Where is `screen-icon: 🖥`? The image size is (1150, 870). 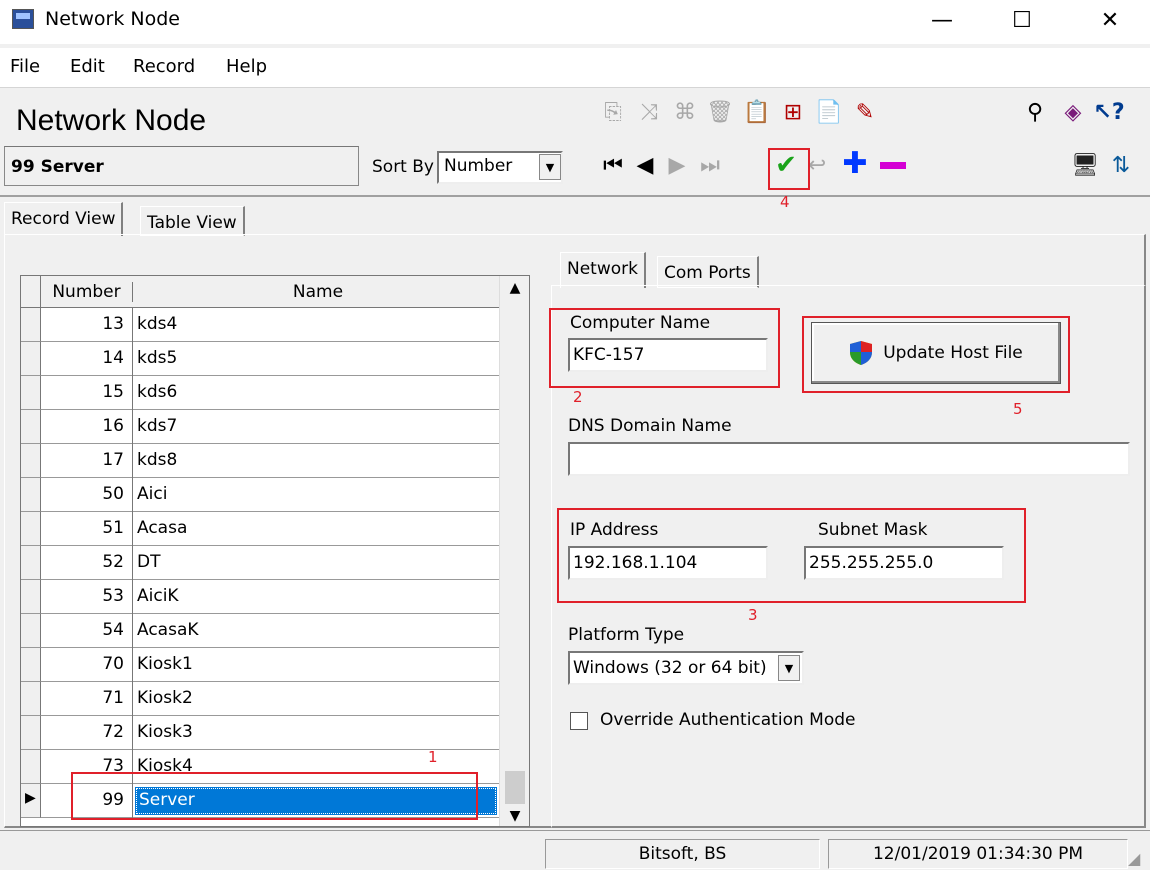
screen-icon: 🖥 is located at coordinates (1085, 165).